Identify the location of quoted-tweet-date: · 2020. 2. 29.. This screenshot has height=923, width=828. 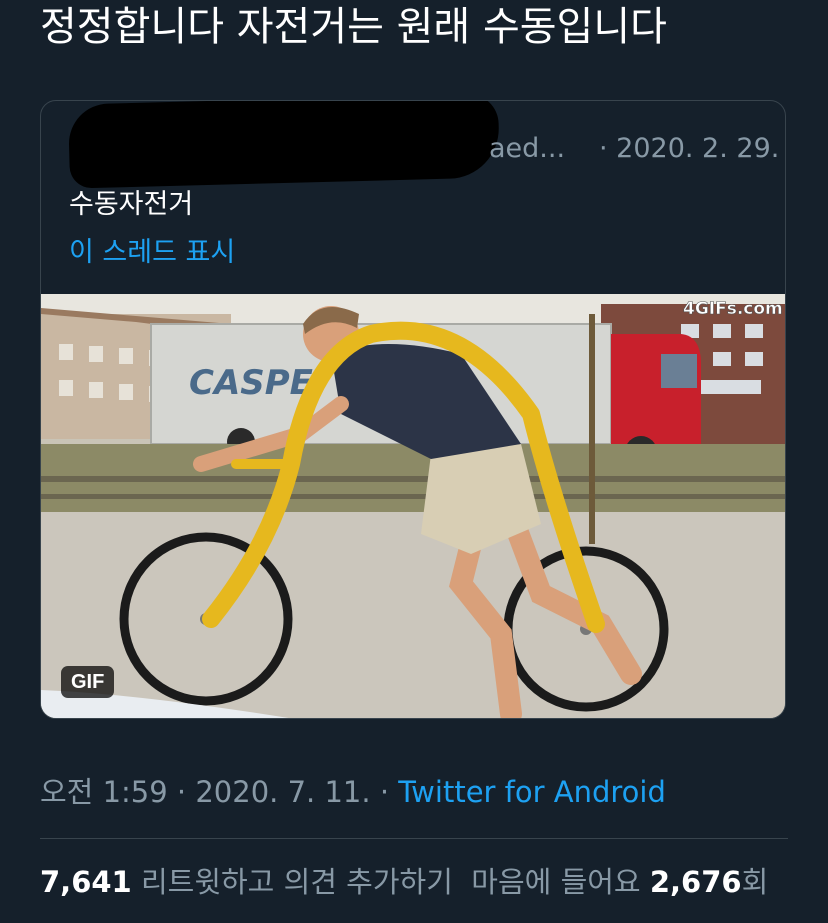
(689, 149).